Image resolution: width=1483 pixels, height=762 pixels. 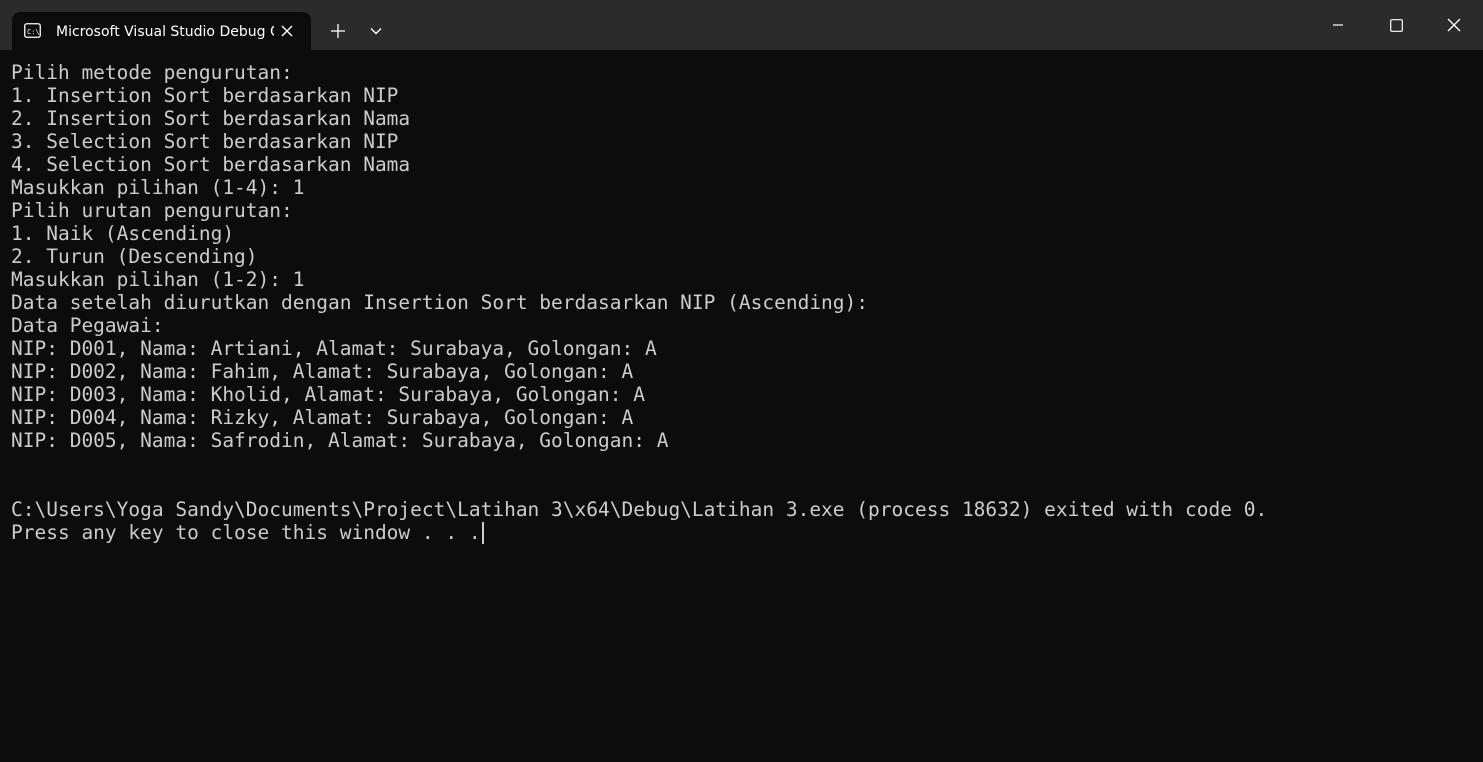 I want to click on maximize-icon, so click(x=1396, y=25).